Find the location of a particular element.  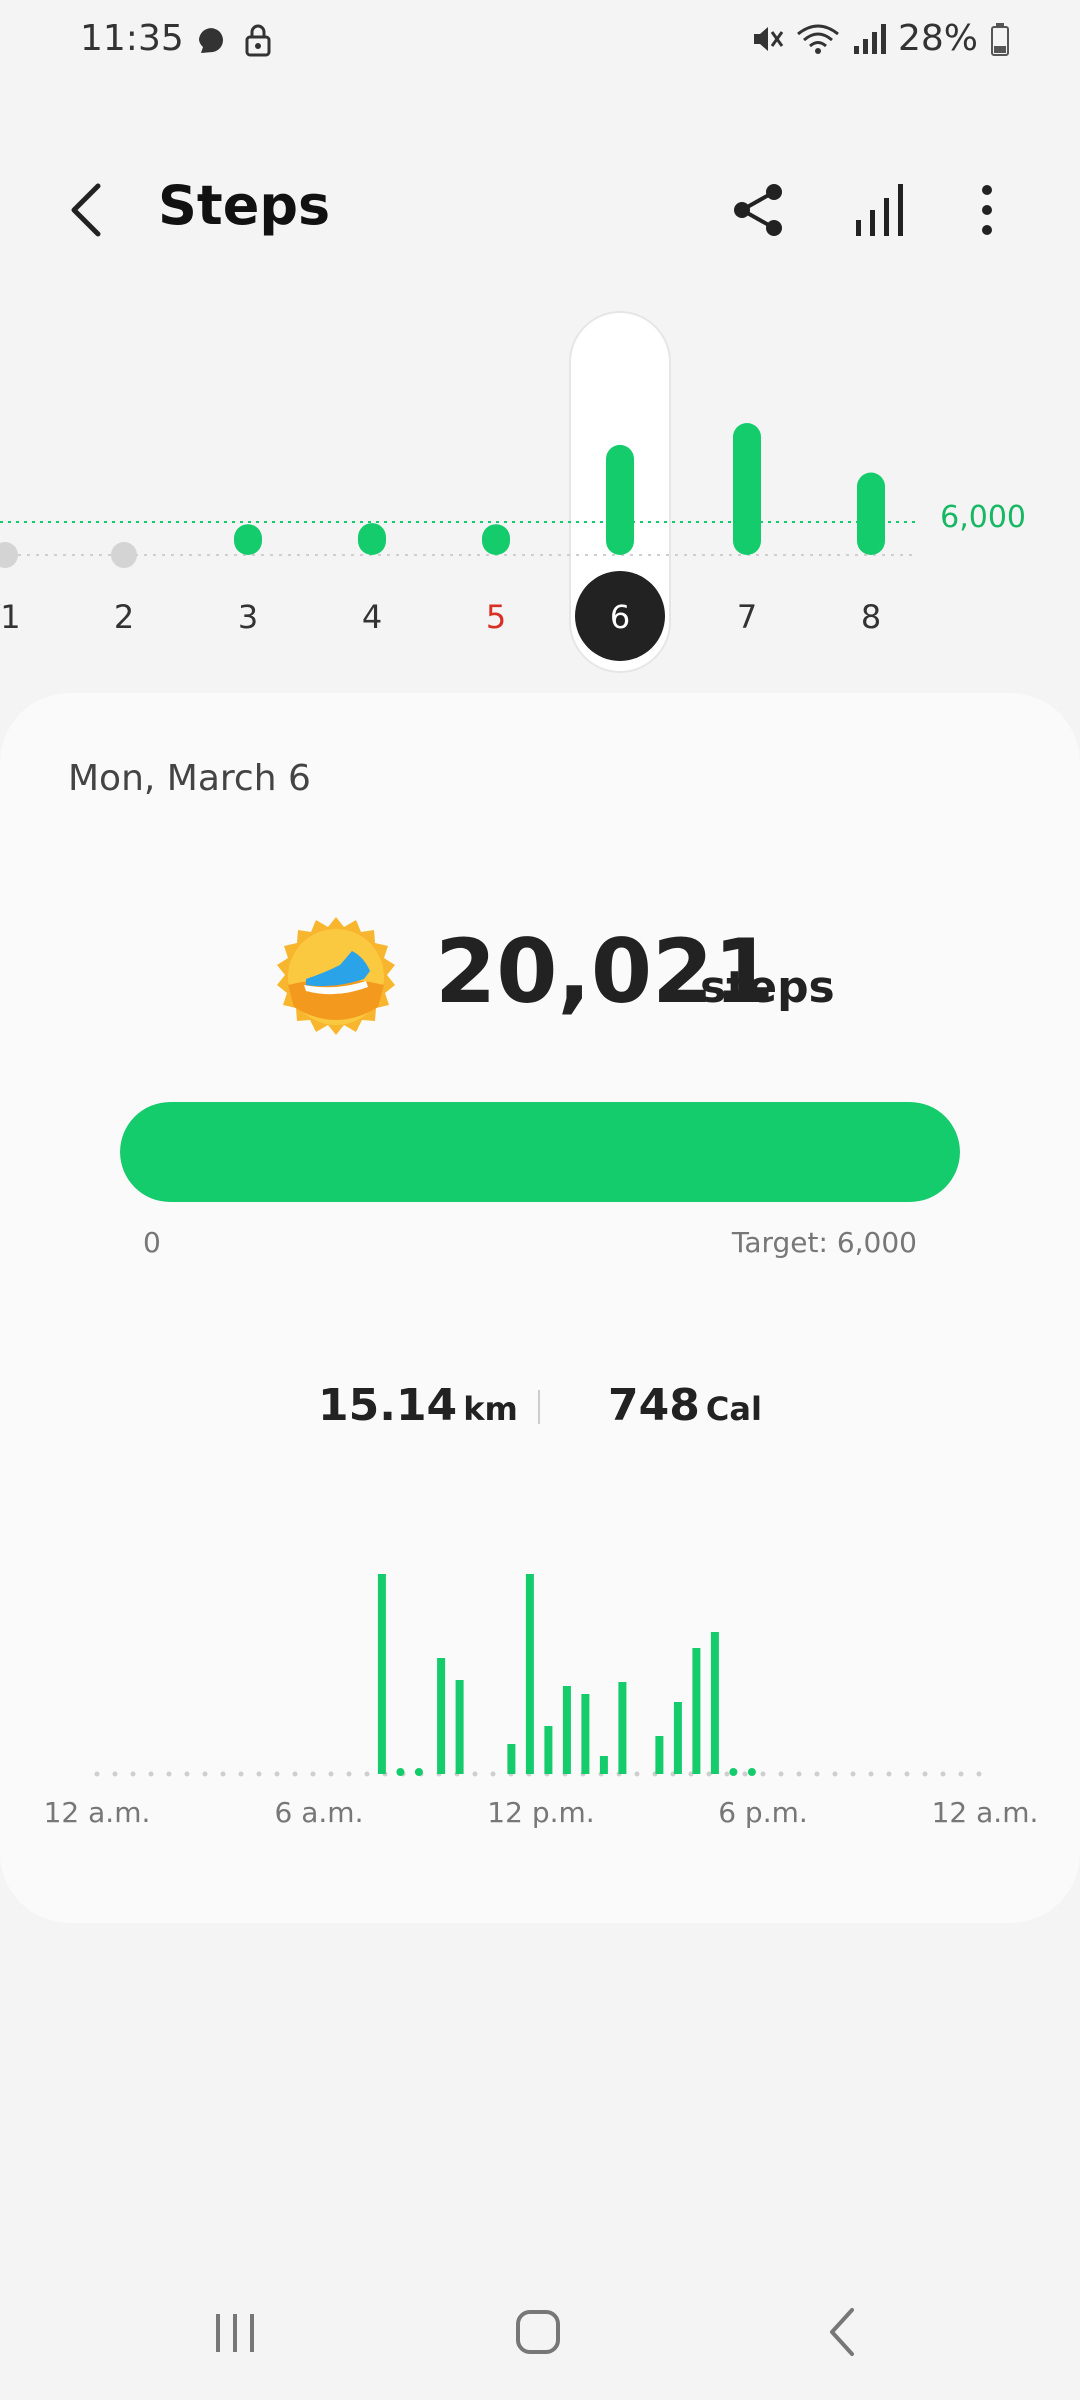

steps-progress-bar is located at coordinates (540, 1152).